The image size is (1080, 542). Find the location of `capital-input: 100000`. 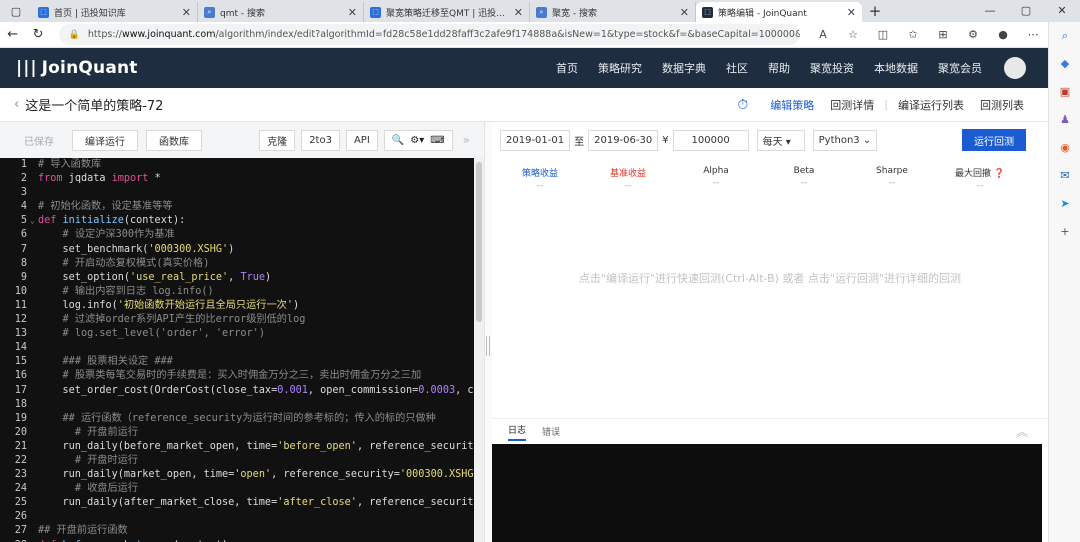

capital-input: 100000 is located at coordinates (710, 140).